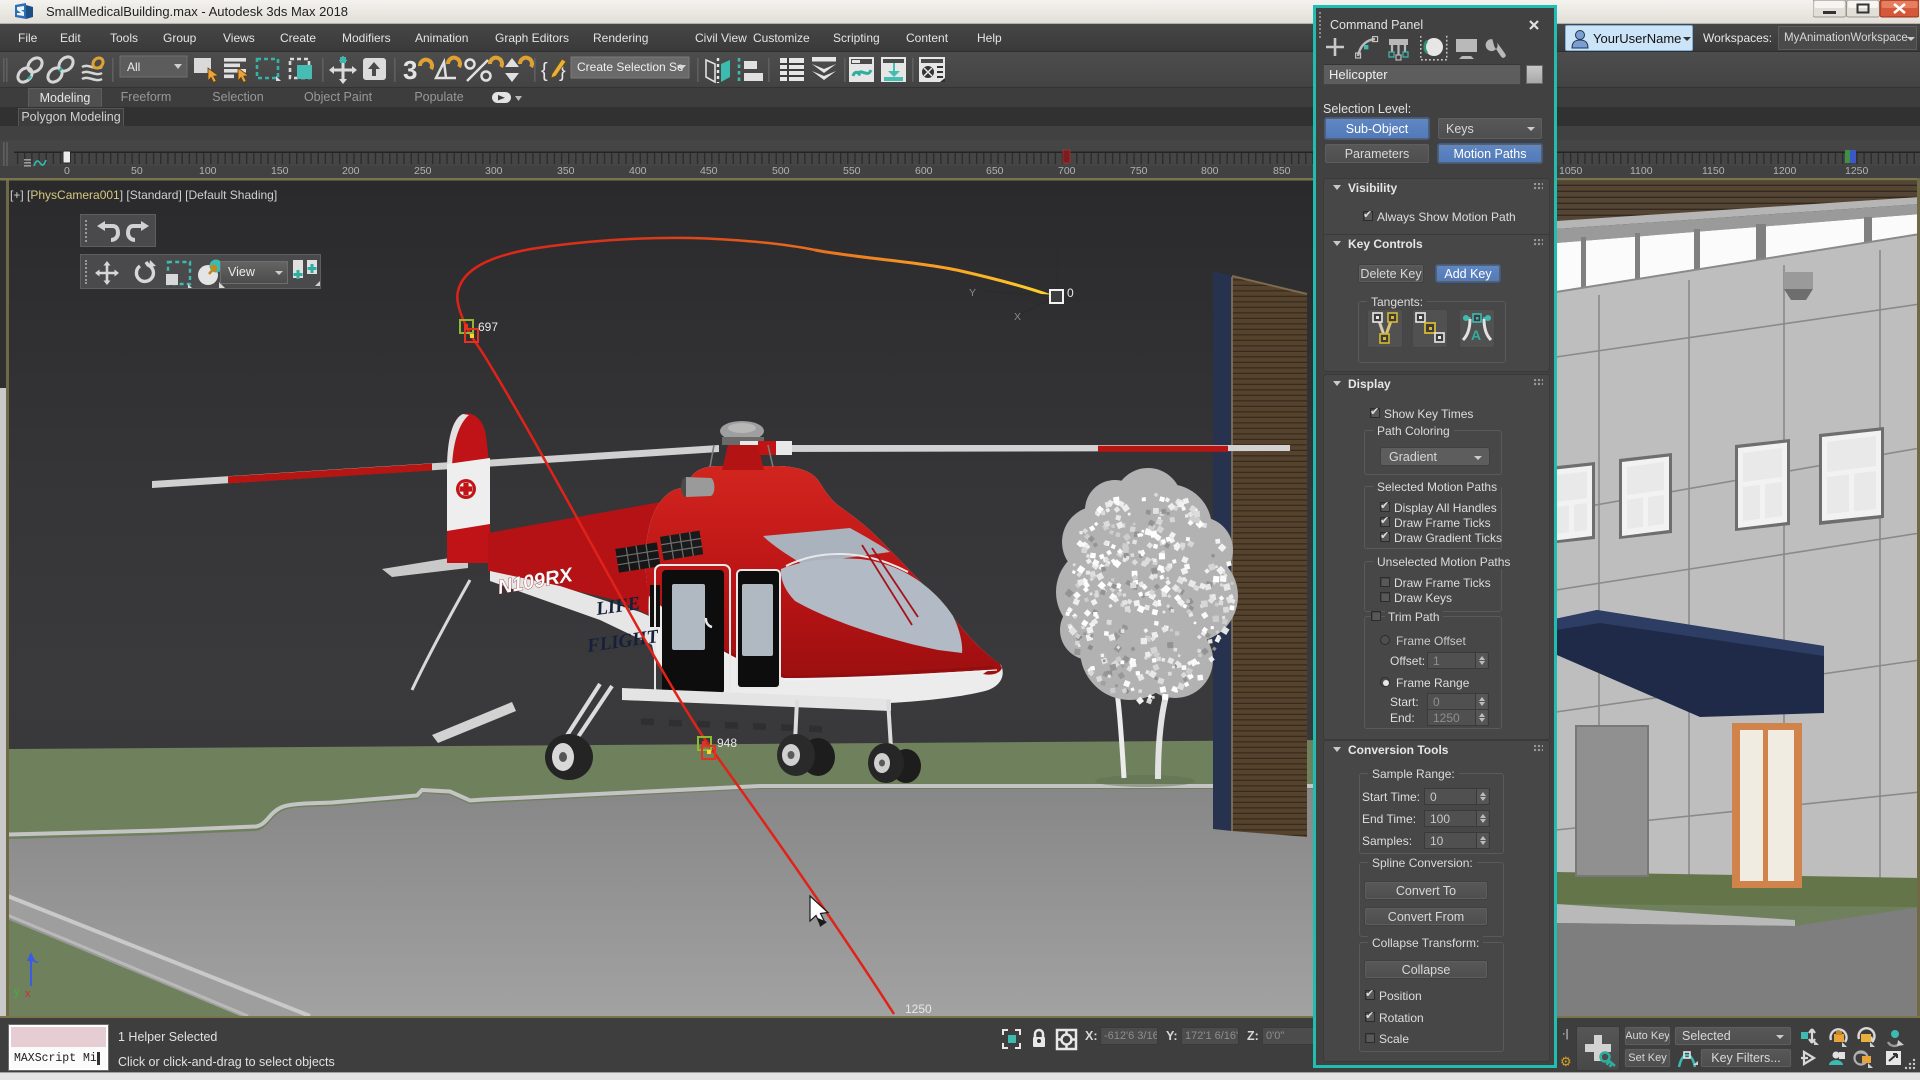 This screenshot has width=1920, height=1080. Describe the element at coordinates (17, 992) in the screenshot. I see `svg-text: y` at that location.